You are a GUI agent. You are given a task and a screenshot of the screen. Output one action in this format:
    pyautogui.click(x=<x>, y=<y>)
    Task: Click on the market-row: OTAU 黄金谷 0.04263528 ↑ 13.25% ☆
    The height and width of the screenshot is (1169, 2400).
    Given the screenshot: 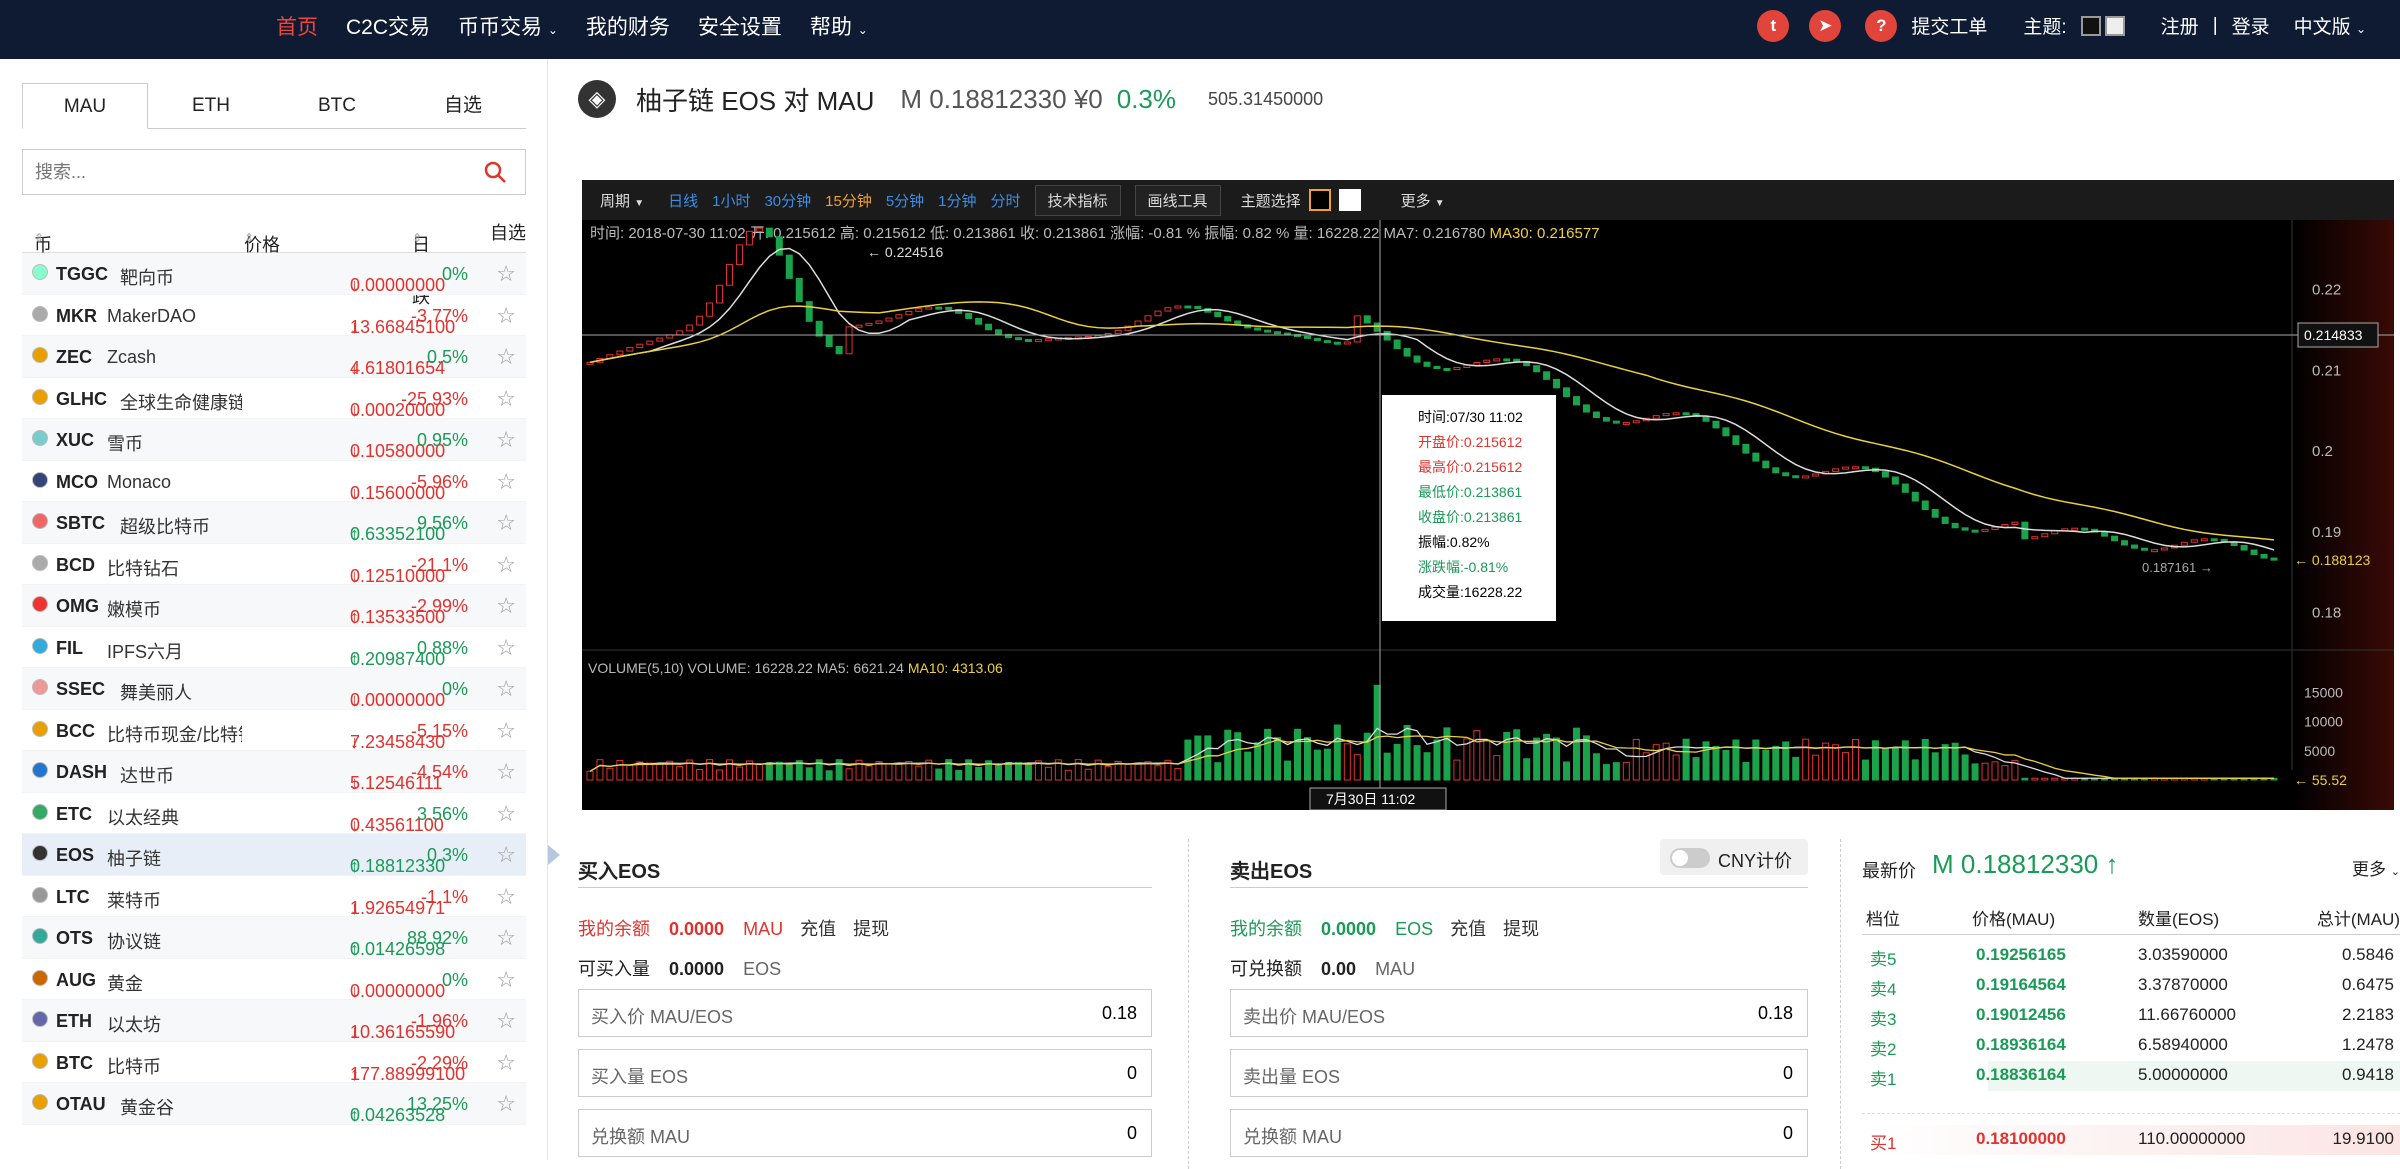 What is the action you would take?
    pyautogui.click(x=274, y=1104)
    